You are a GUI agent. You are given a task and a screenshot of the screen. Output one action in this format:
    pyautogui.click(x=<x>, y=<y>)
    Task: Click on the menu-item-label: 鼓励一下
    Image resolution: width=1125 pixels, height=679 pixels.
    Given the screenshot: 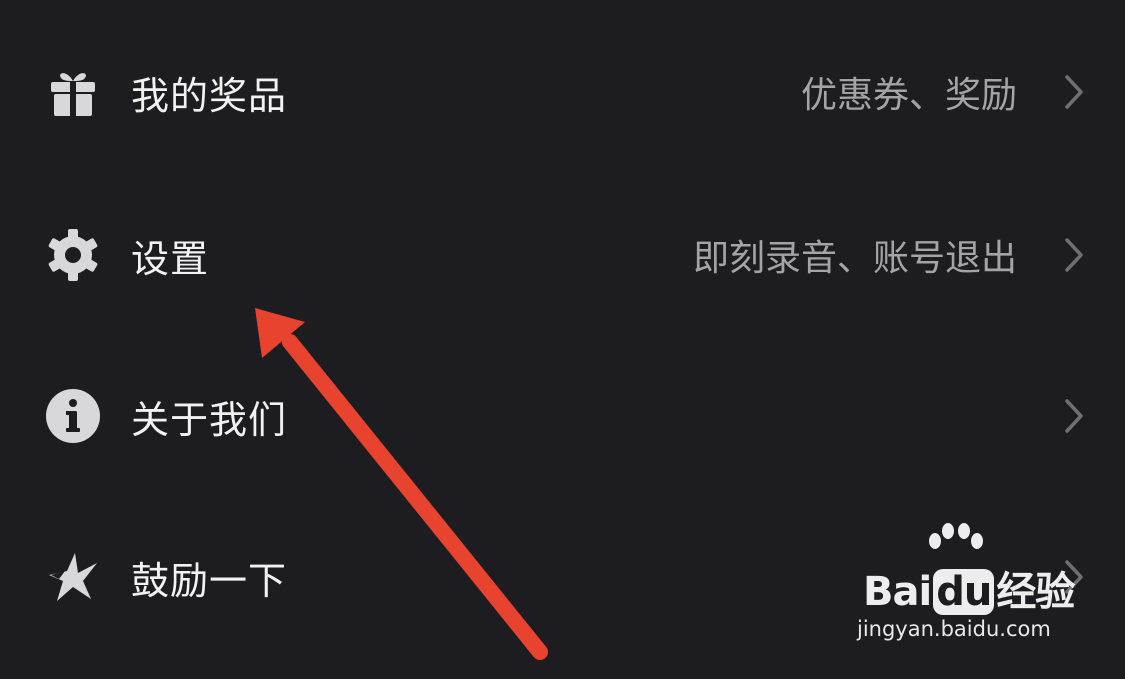 What is the action you would take?
    pyautogui.click(x=209, y=580)
    